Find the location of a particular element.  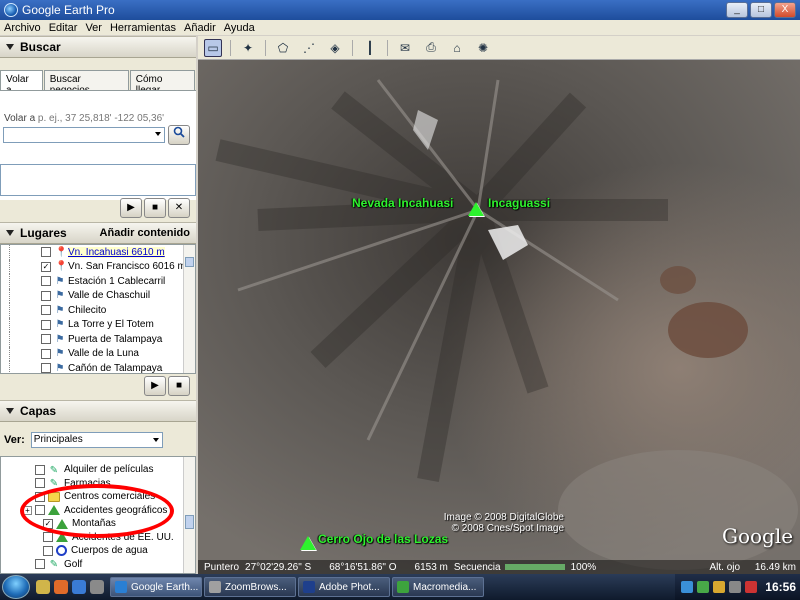

menu-ver: Ver is located at coordinates (93, 28).